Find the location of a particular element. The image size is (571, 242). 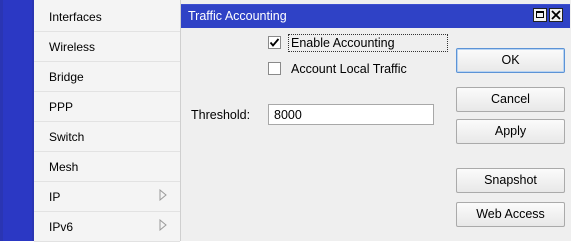

account-local-traffic-label: Account Local Traffic is located at coordinates (349, 69).